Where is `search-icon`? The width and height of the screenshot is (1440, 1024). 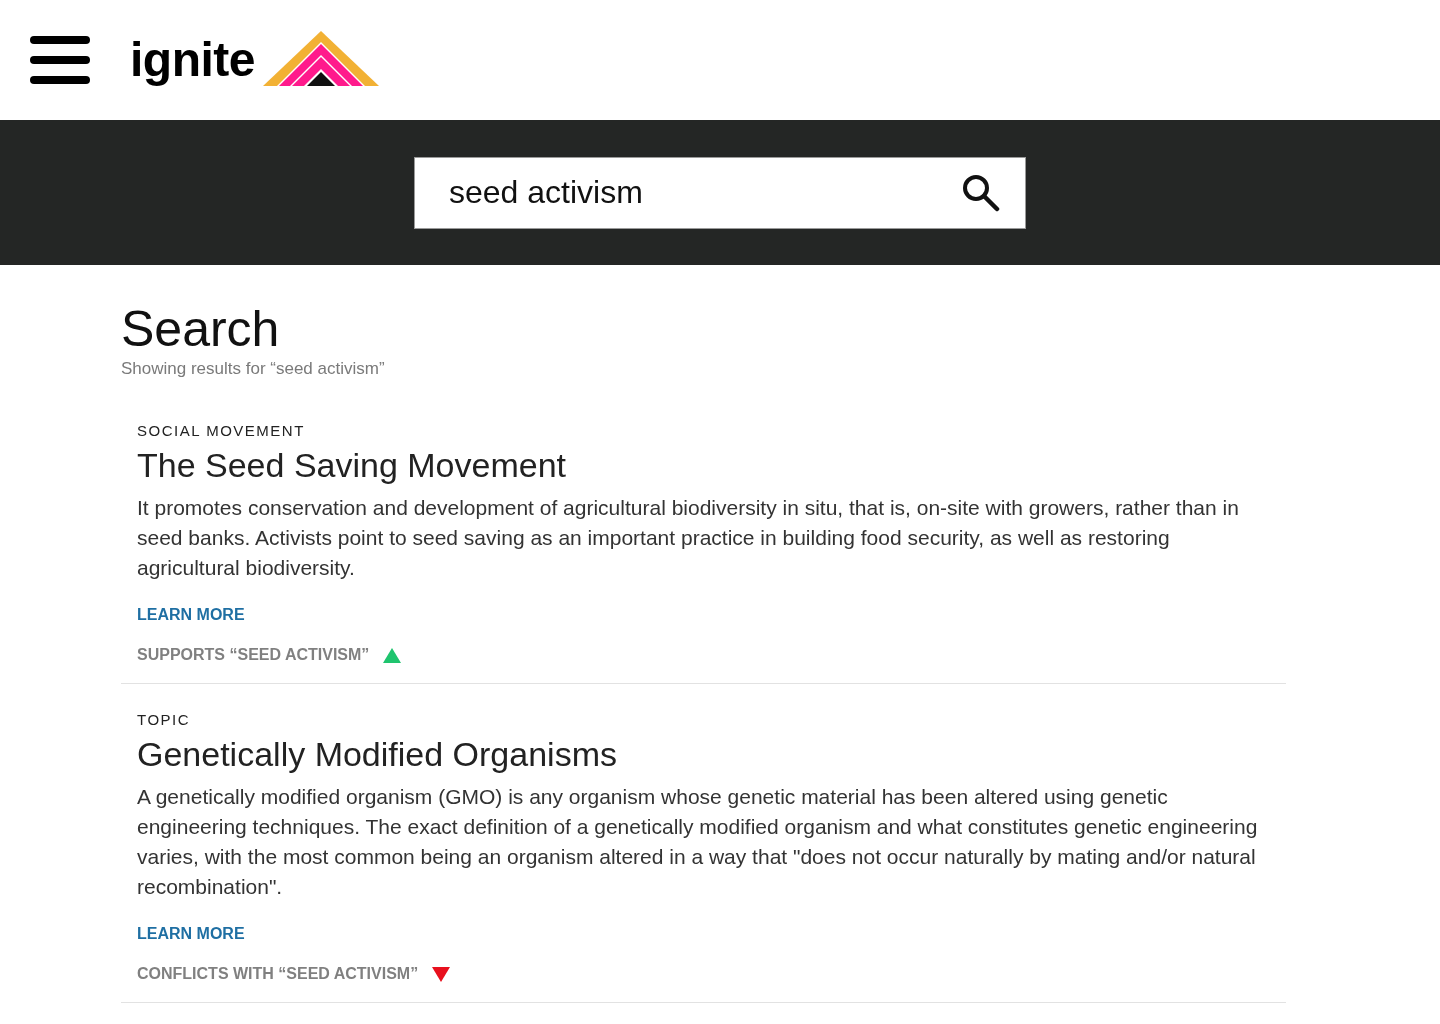
search-icon is located at coordinates (981, 192).